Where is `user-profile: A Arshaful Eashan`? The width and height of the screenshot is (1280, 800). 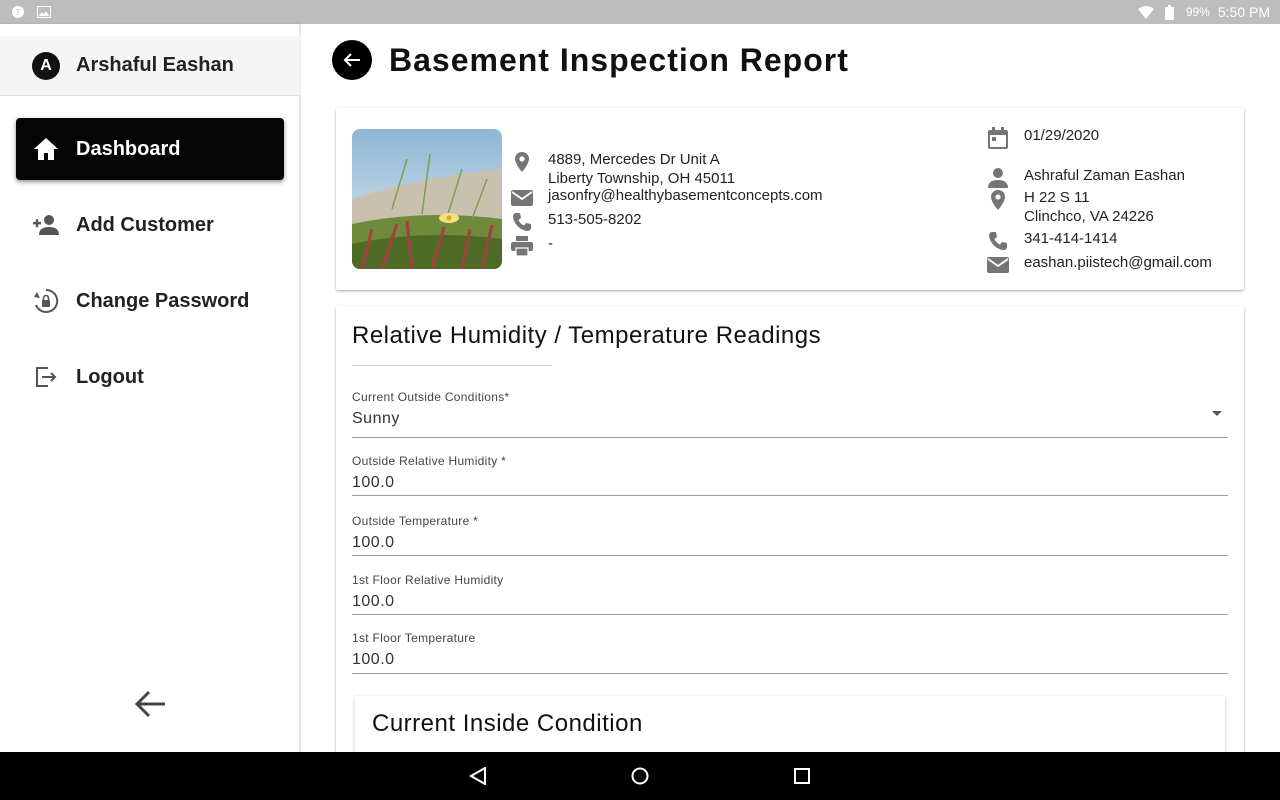 user-profile: A Arshaful Eashan is located at coordinates (150, 66).